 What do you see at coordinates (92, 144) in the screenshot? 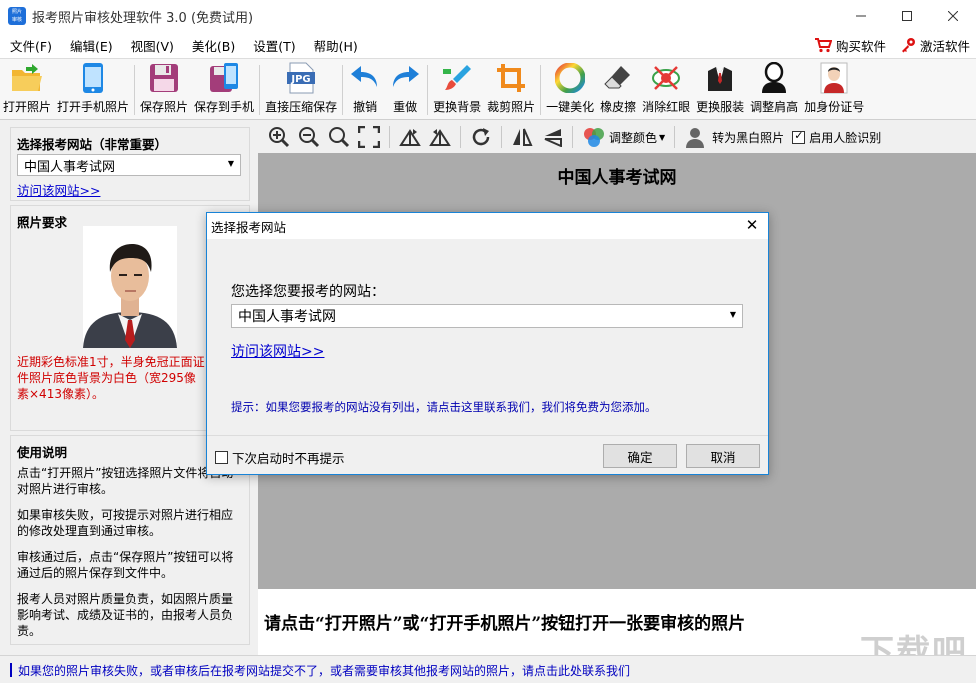
I see `site-section-title: 选择报考网站（非常重要）` at bounding box center [92, 144].